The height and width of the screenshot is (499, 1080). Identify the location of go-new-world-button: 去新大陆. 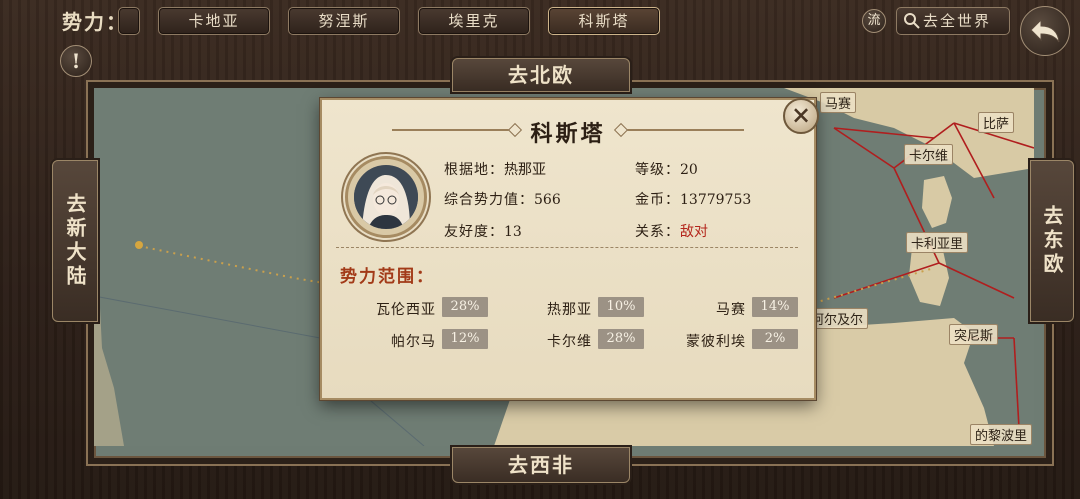
(75, 241).